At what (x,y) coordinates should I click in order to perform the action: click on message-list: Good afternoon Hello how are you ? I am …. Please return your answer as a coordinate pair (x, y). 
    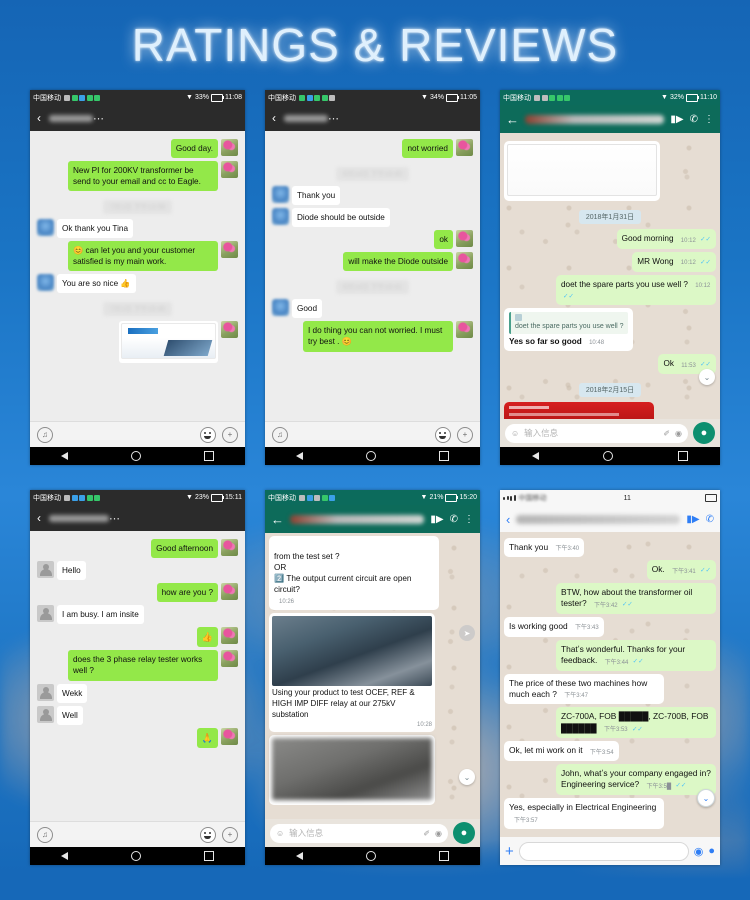
    Looking at the image, I should click on (137, 676).